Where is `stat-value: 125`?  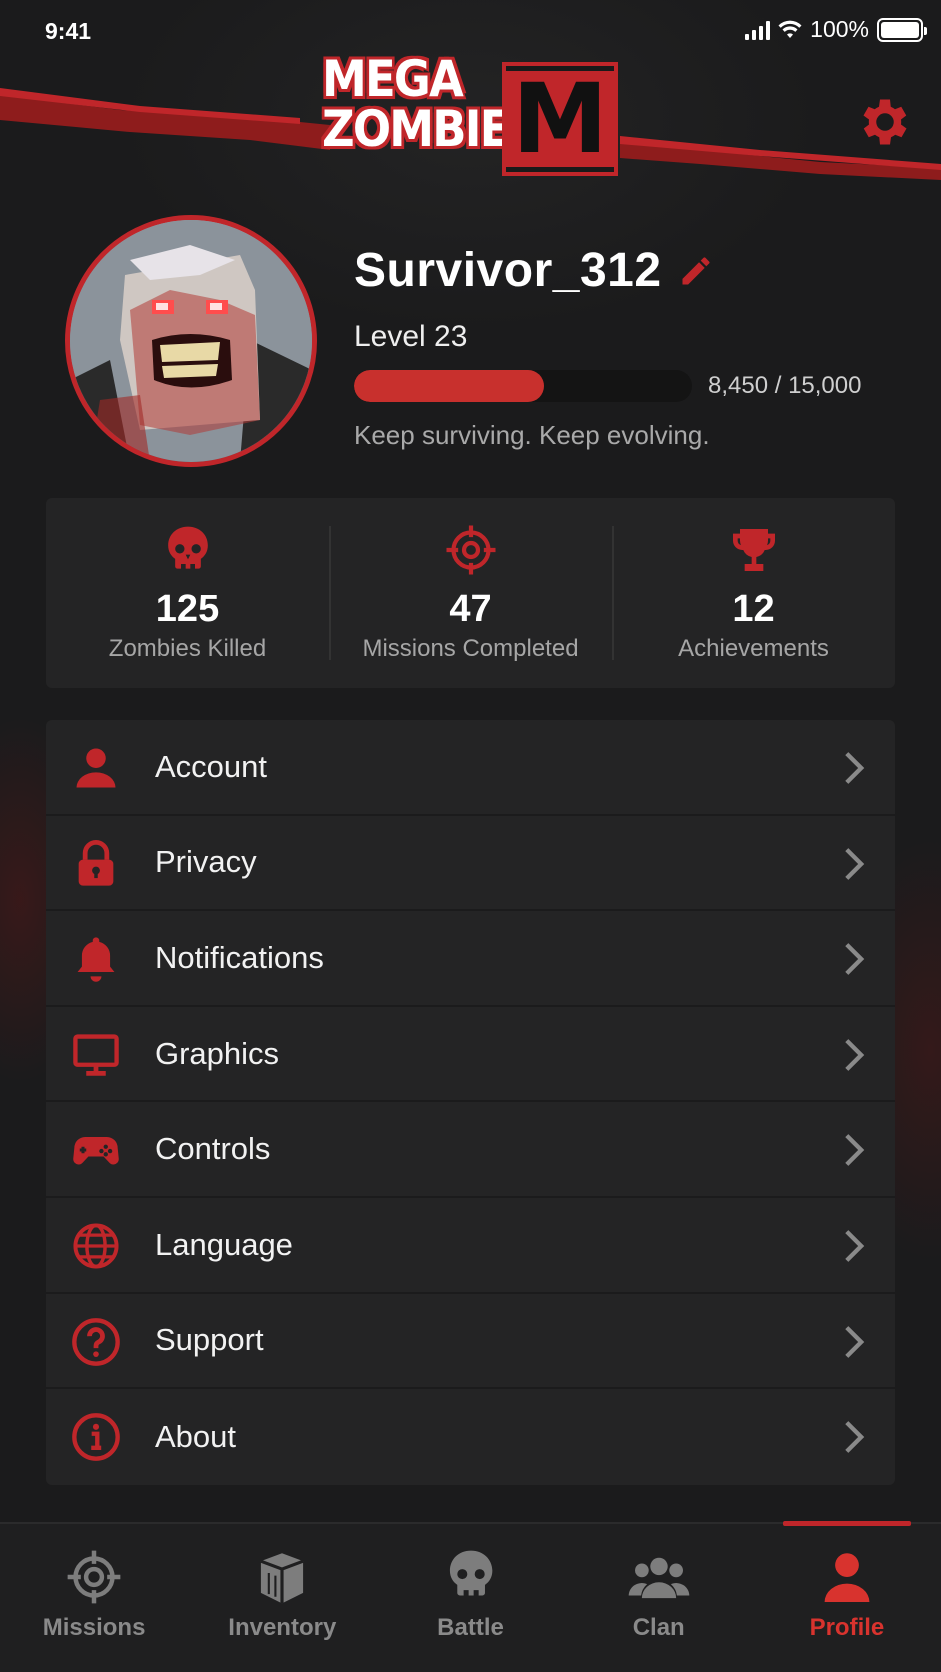
stat-value: 125 is located at coordinates (187, 609).